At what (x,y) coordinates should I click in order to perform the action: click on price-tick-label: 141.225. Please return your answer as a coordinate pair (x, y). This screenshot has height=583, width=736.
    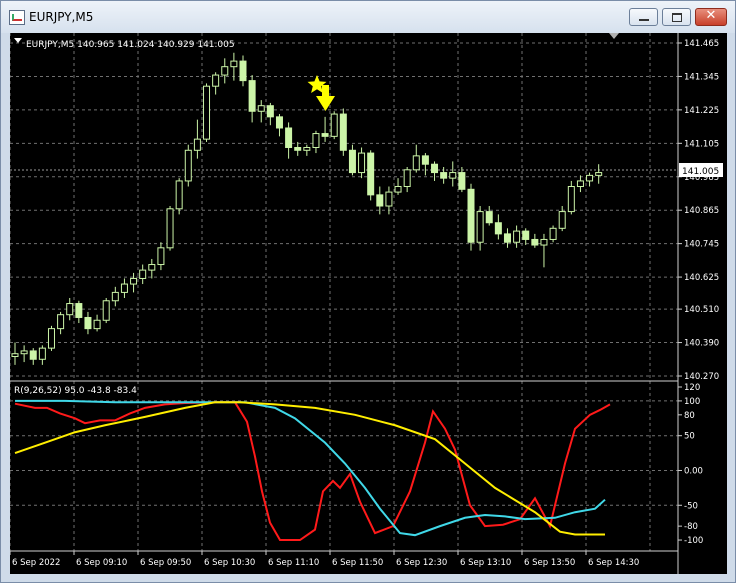
    Looking at the image, I should click on (701, 111).